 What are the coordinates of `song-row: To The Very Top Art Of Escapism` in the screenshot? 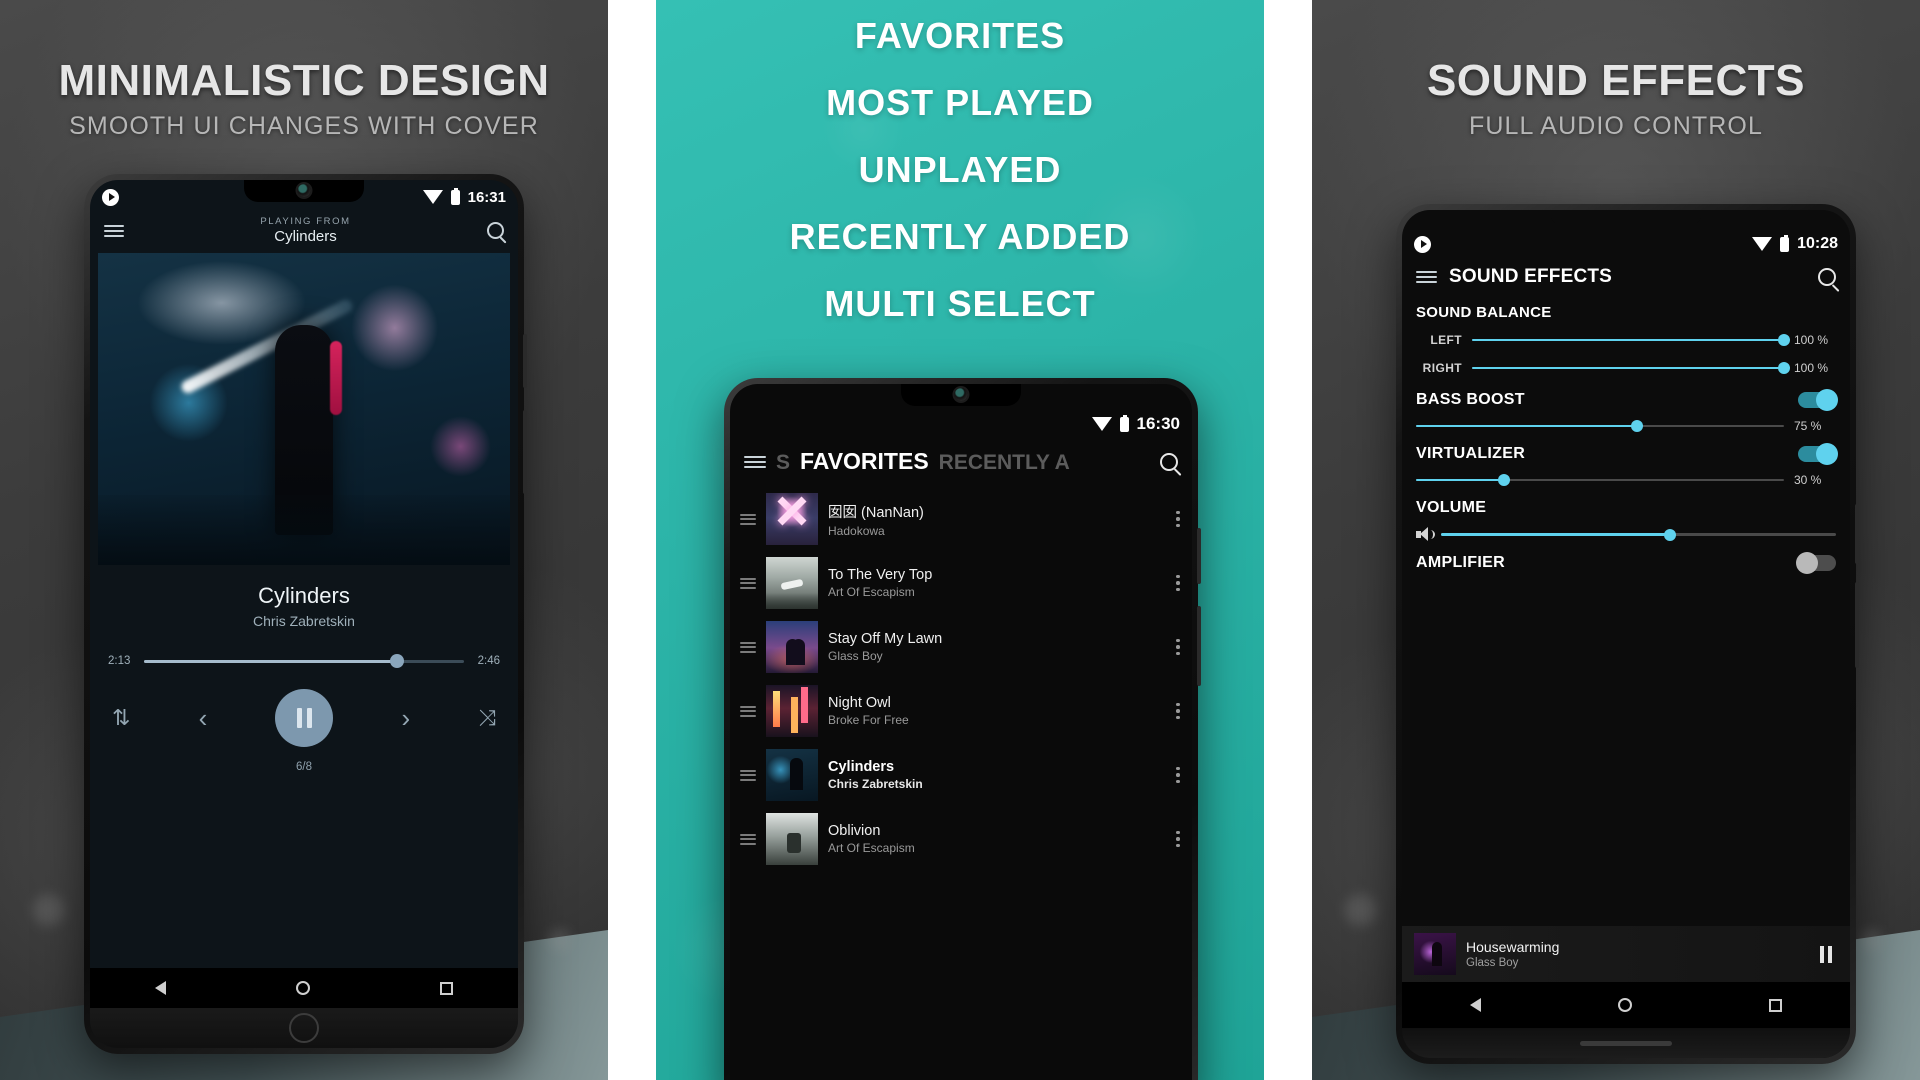 It's located at (961, 583).